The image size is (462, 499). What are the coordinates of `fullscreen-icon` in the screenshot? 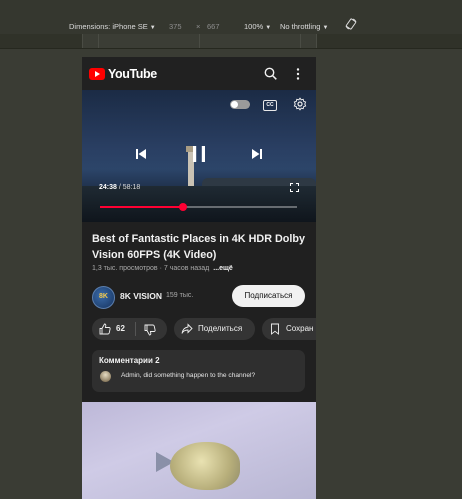 It's located at (294, 187).